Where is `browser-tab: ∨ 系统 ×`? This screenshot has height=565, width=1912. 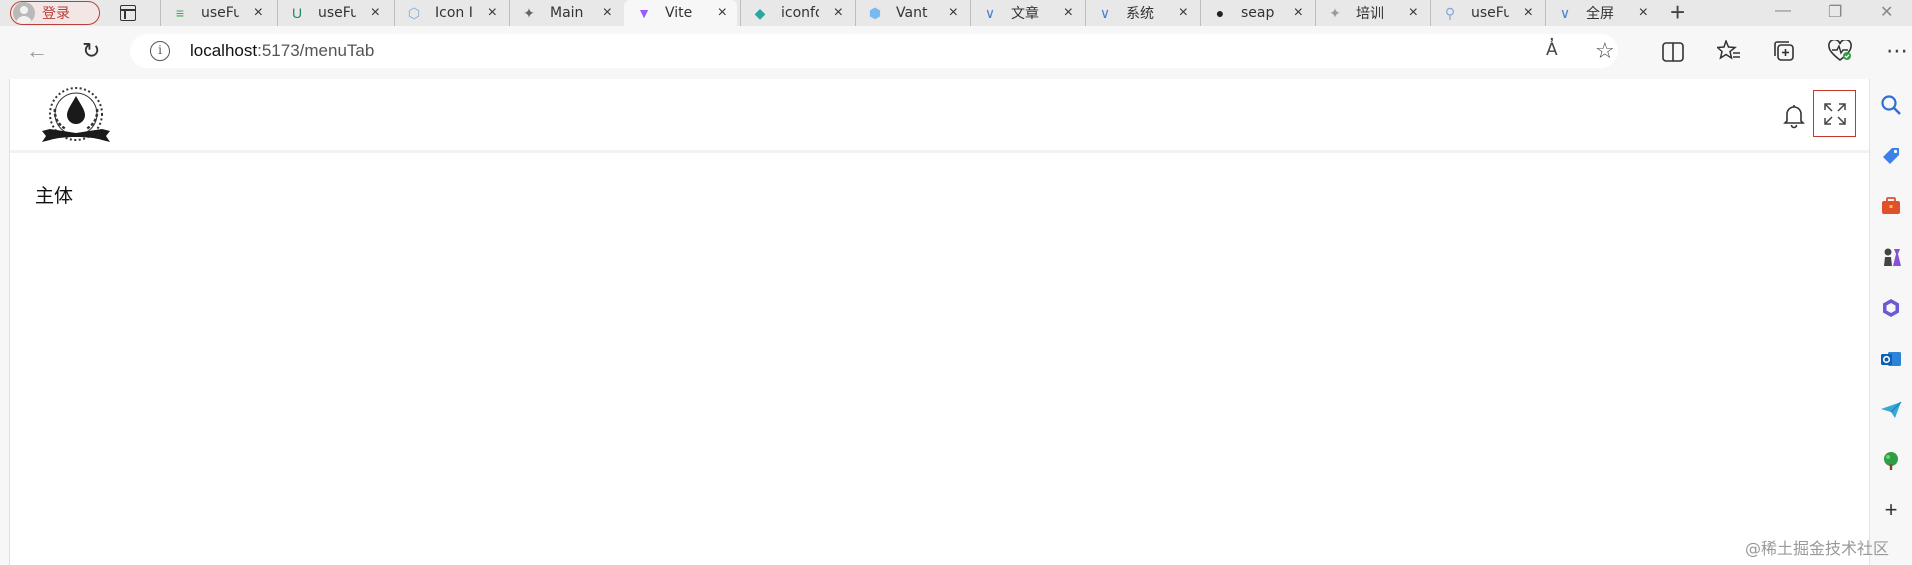 browser-tab: ∨ 系统 × is located at coordinates (1141, 13).